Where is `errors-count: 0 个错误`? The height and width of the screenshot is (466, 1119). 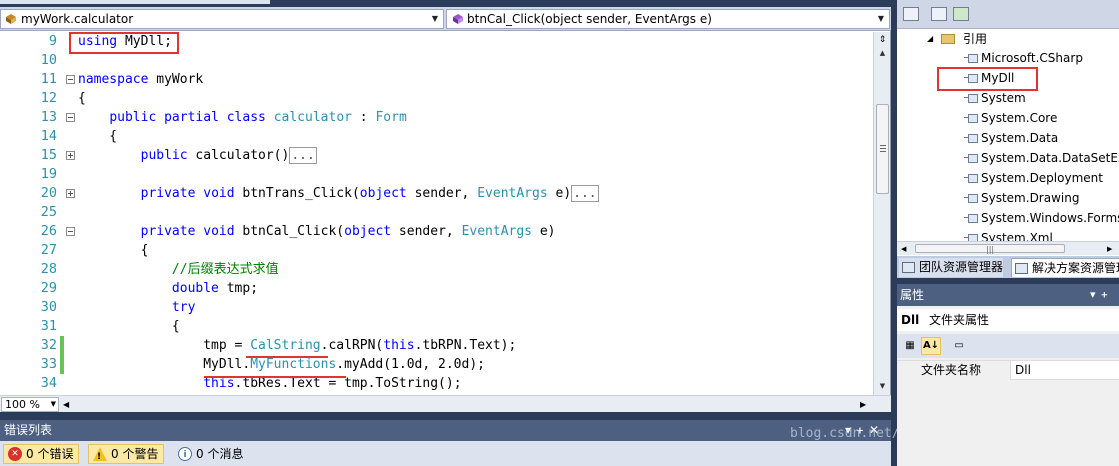
errors-count: 0 个错误 is located at coordinates (50, 454).